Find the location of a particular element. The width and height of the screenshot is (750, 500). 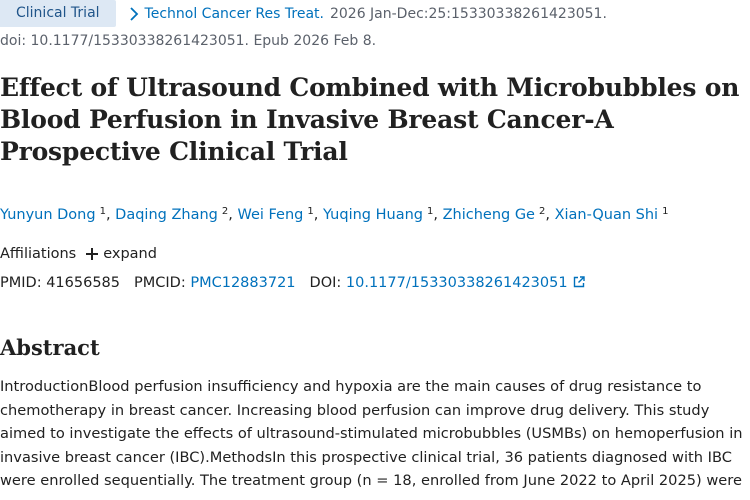

author-item: Daqing Zhang 2 is located at coordinates (171, 214).